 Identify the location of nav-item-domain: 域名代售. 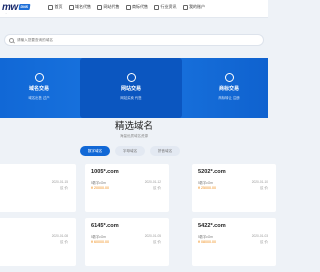
(79, 7).